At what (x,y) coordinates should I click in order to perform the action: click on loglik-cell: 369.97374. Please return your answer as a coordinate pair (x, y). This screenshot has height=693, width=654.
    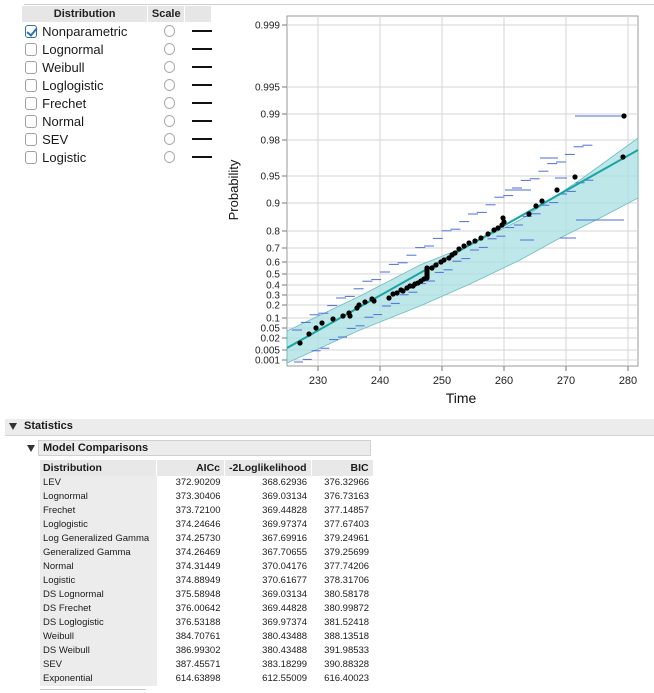
    Looking at the image, I should click on (285, 622).